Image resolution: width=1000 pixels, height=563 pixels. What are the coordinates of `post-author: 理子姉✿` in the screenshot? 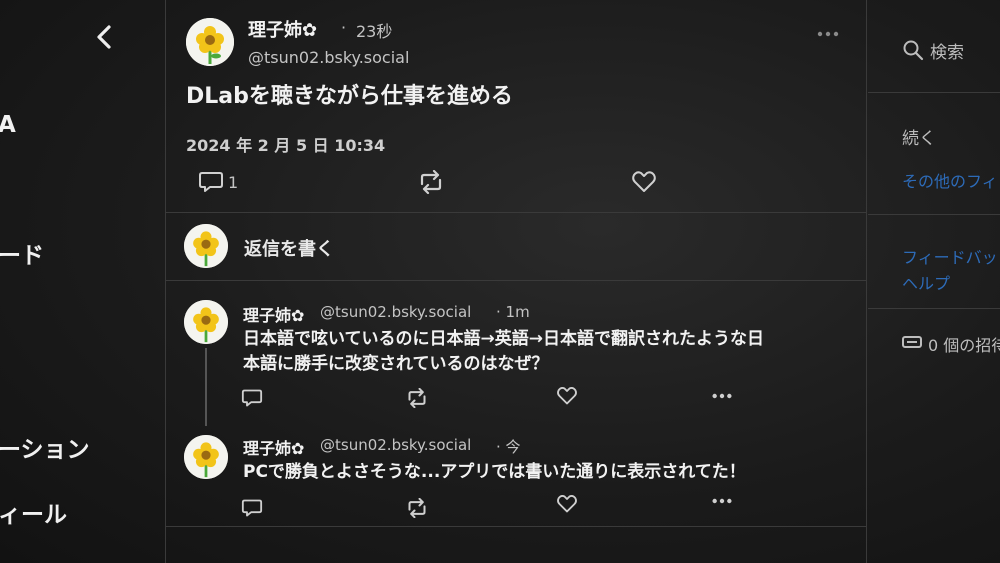 It's located at (282, 29).